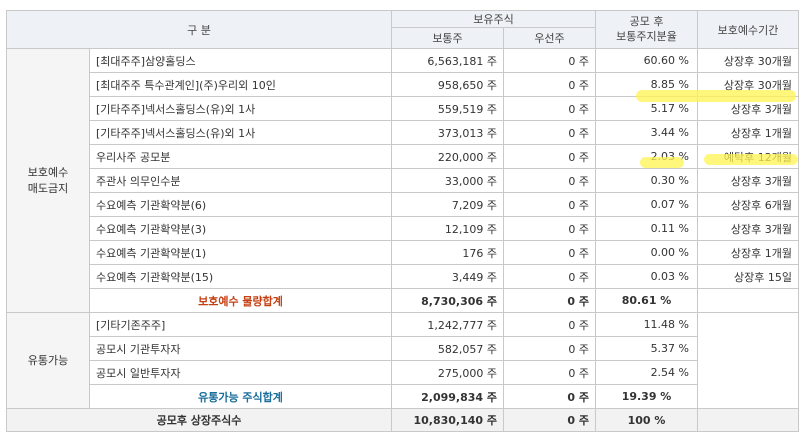 Image resolution: width=803 pixels, height=432 pixels. Describe the element at coordinates (447, 132) in the screenshot. I see `row-common: 373,013 주` at that location.